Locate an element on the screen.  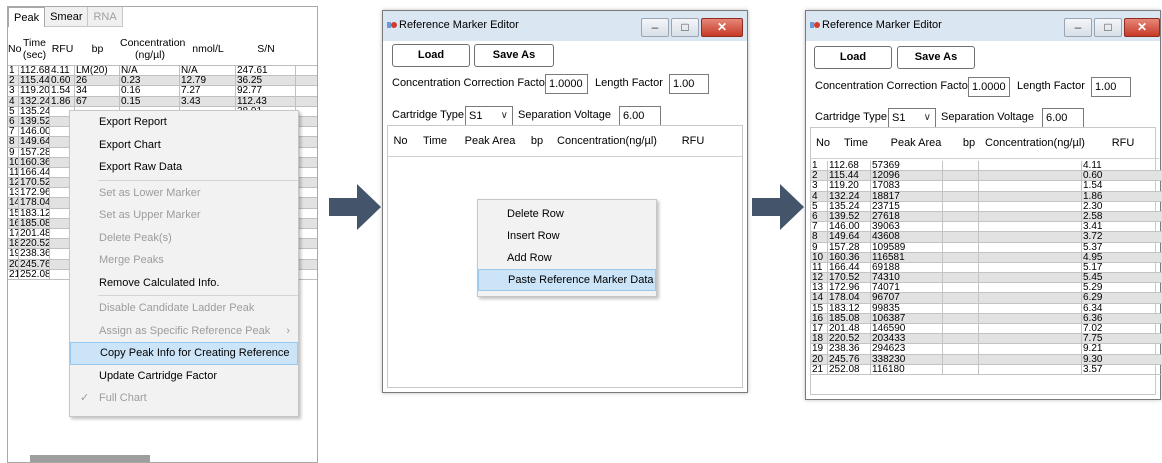
table-cell-no: 2 is located at coordinates (819, 176).